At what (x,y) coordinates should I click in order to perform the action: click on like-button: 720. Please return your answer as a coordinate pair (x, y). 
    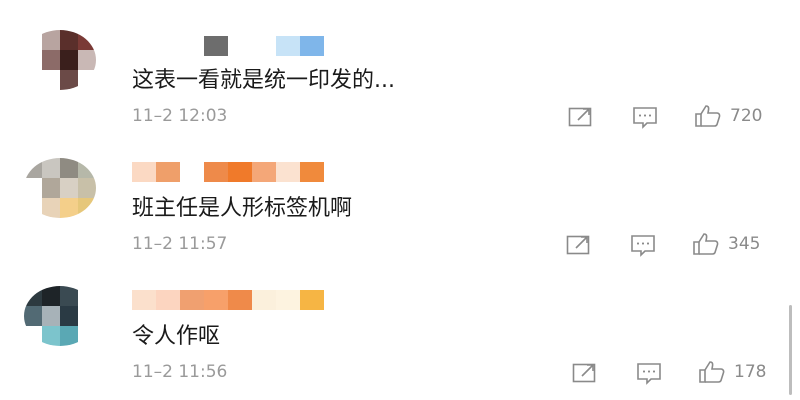
    Looking at the image, I should click on (728, 116).